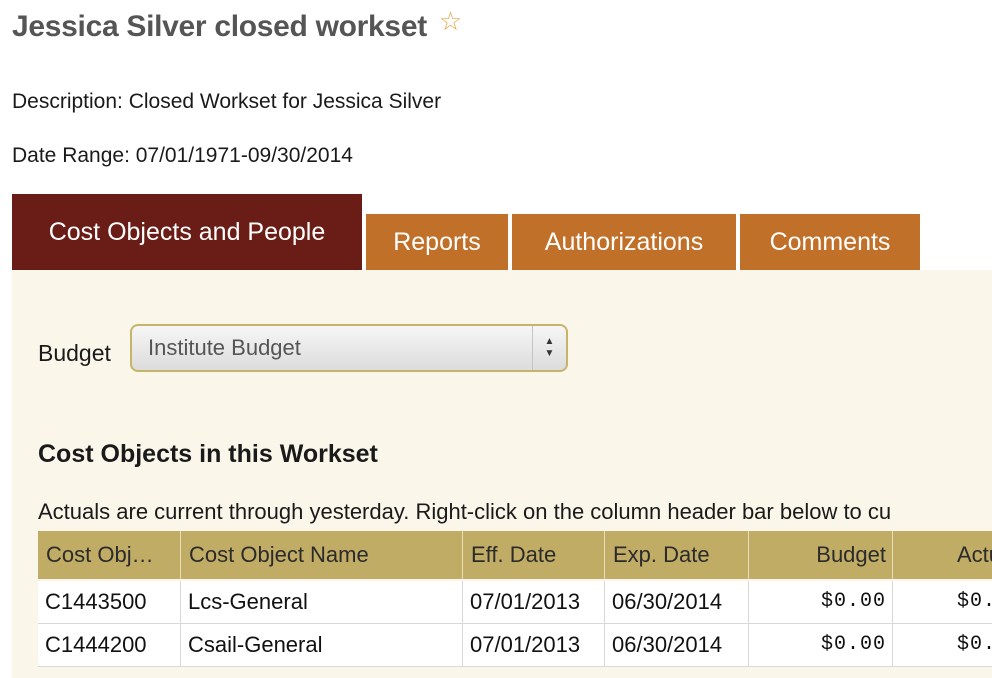  I want to click on tab-authorizations: Authorizations, so click(624, 242).